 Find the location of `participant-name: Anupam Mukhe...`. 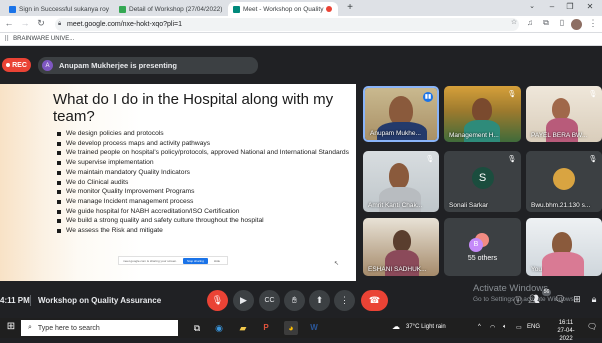

participant-name: Anupam Mukhe... is located at coordinates (395, 133).